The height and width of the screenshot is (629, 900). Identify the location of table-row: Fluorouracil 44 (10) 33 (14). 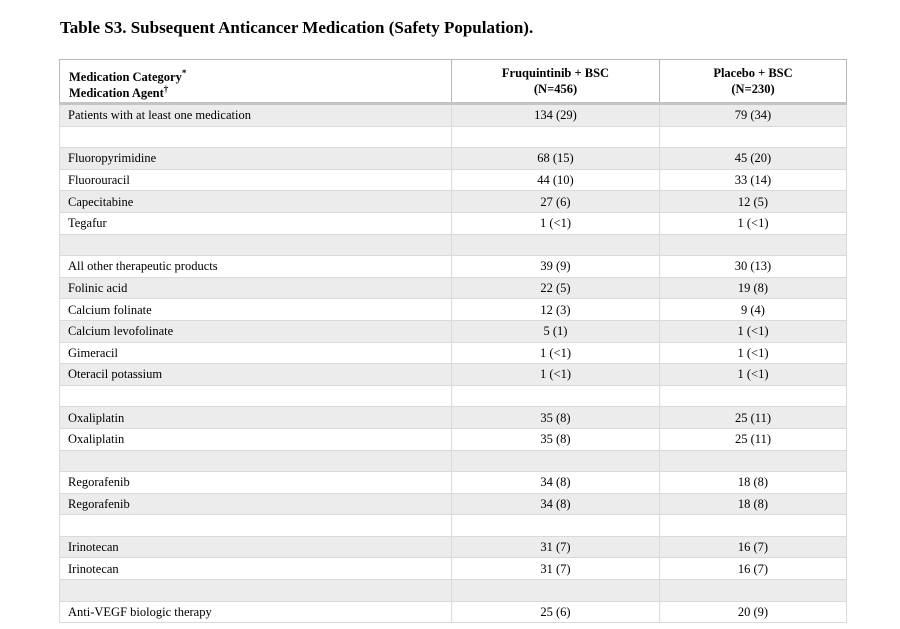
(453, 180).